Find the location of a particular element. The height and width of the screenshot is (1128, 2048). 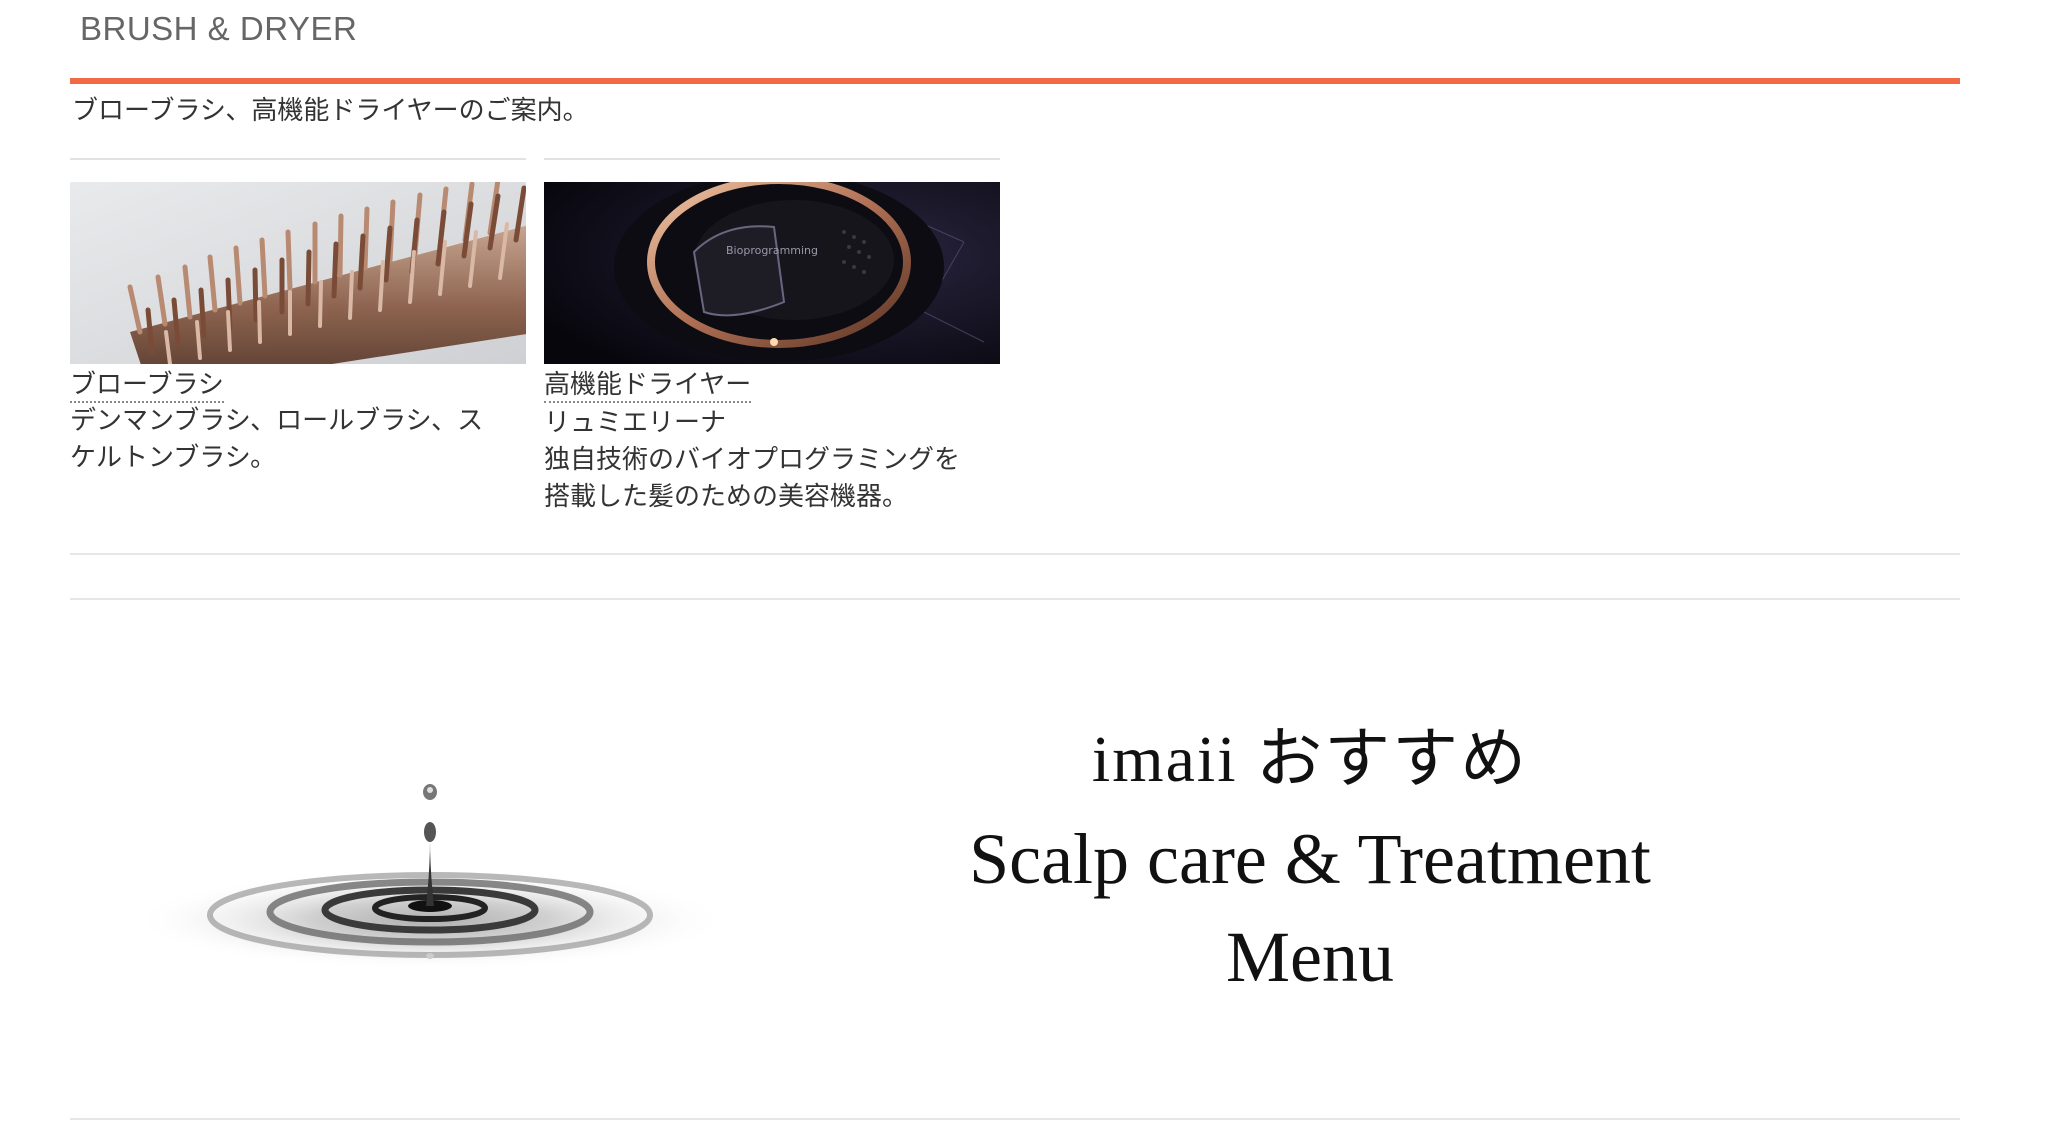

brush-card-link: ブローブラシ is located at coordinates (298, 292).